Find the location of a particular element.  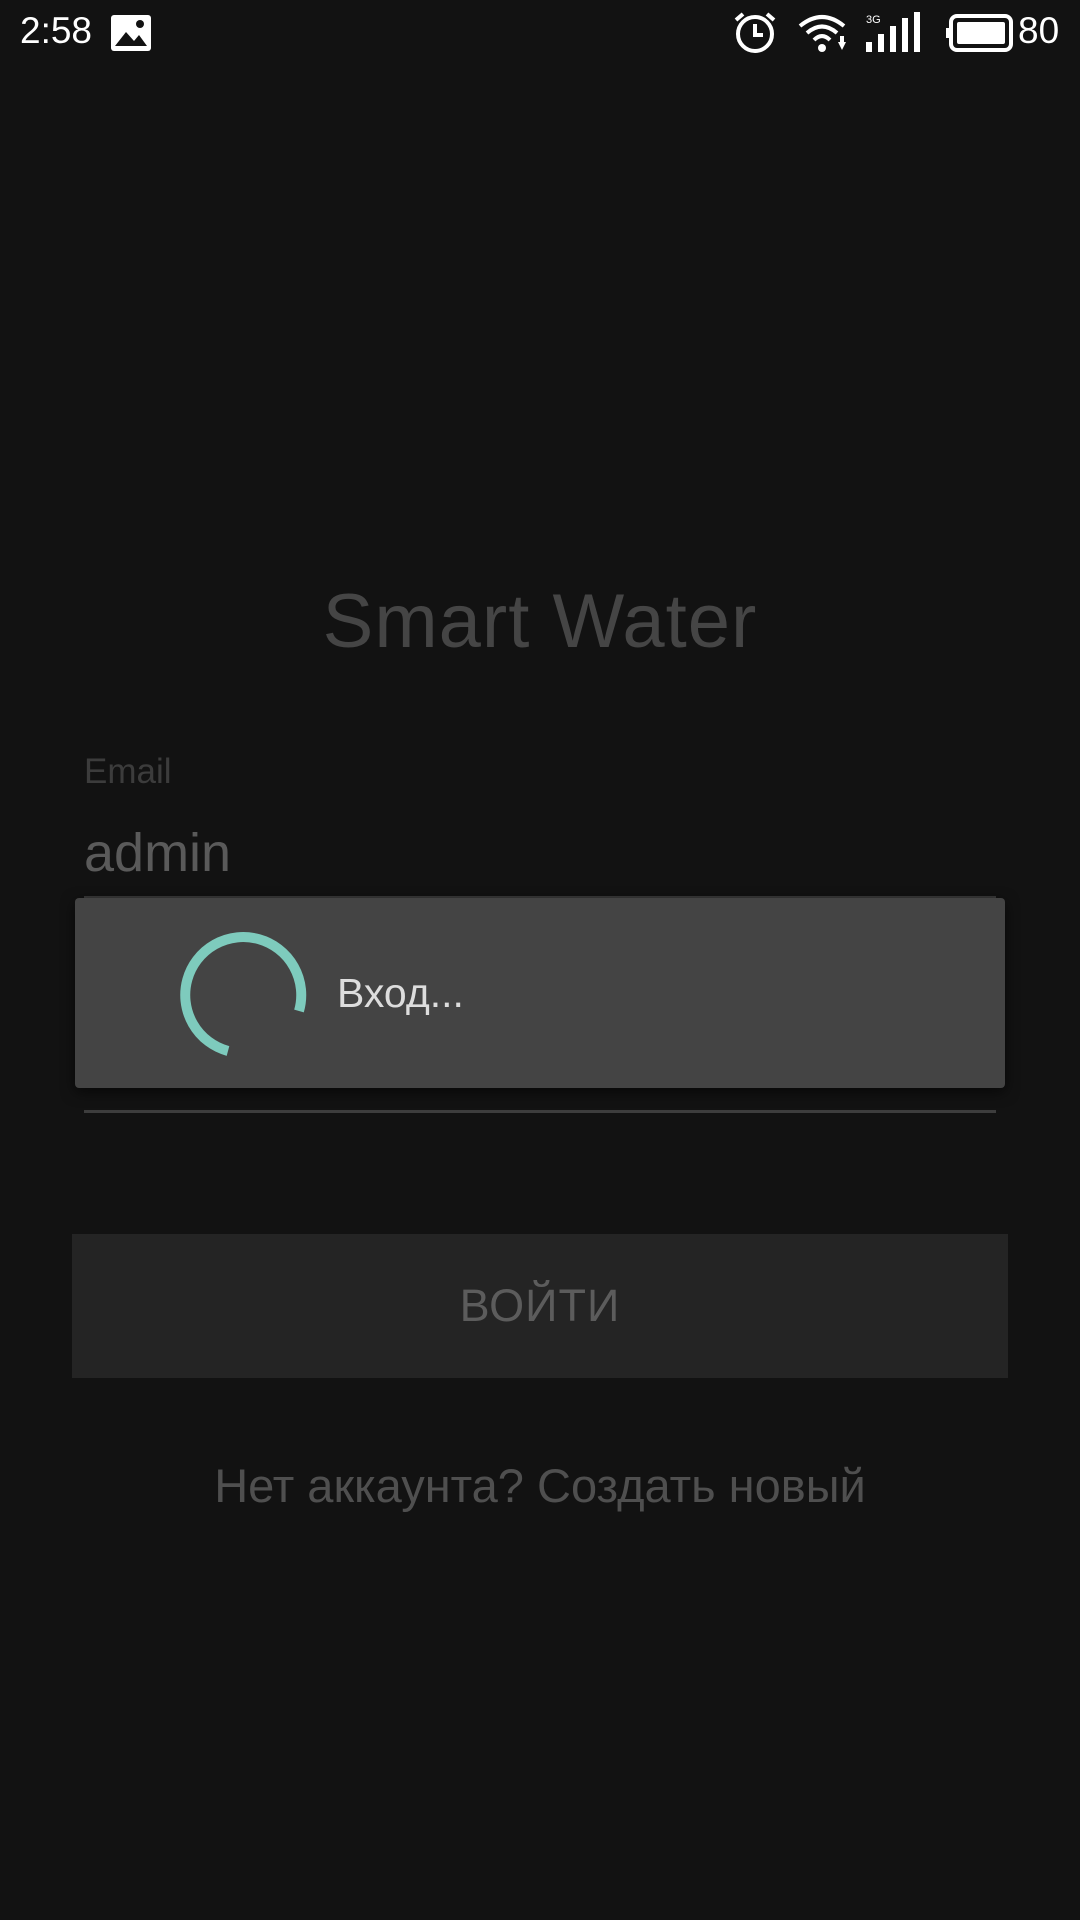

password-field-underline is located at coordinates (540, 1111).